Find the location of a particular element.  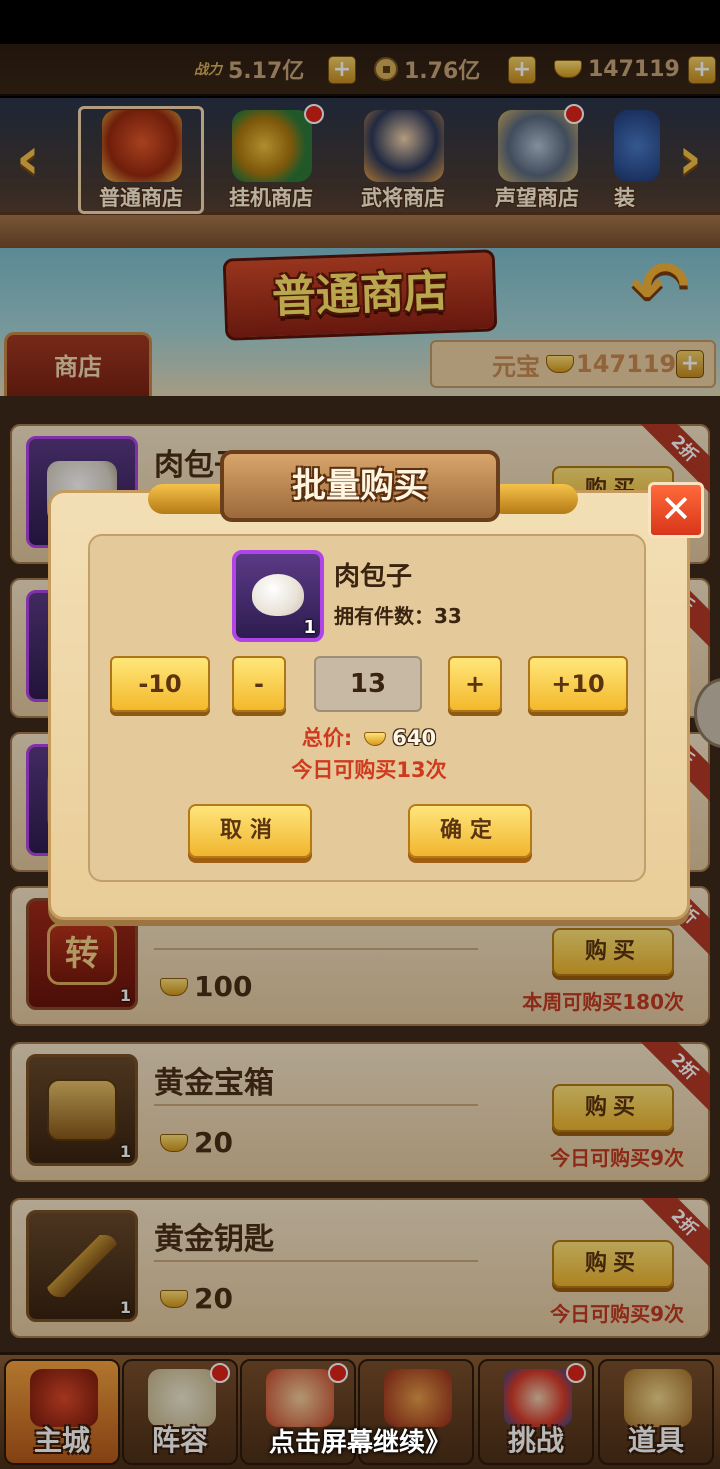

total-value: 640 is located at coordinates (414, 738).